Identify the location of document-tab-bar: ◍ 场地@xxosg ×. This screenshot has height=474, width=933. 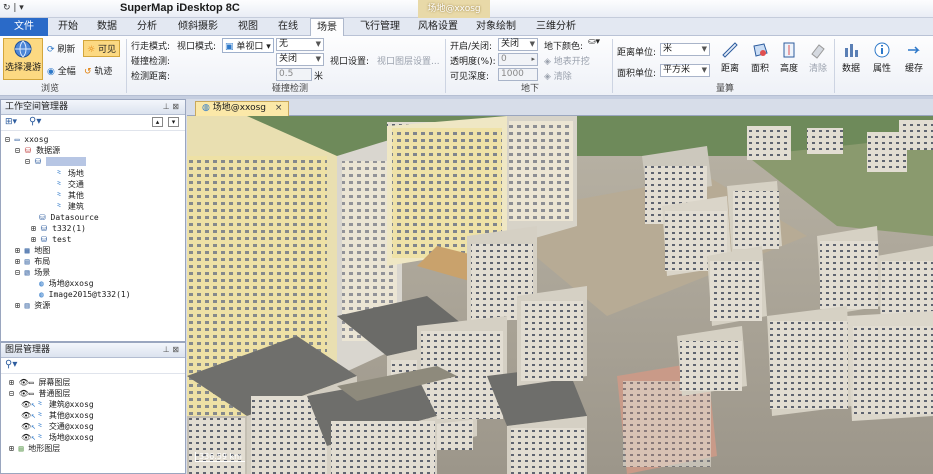
(560, 107).